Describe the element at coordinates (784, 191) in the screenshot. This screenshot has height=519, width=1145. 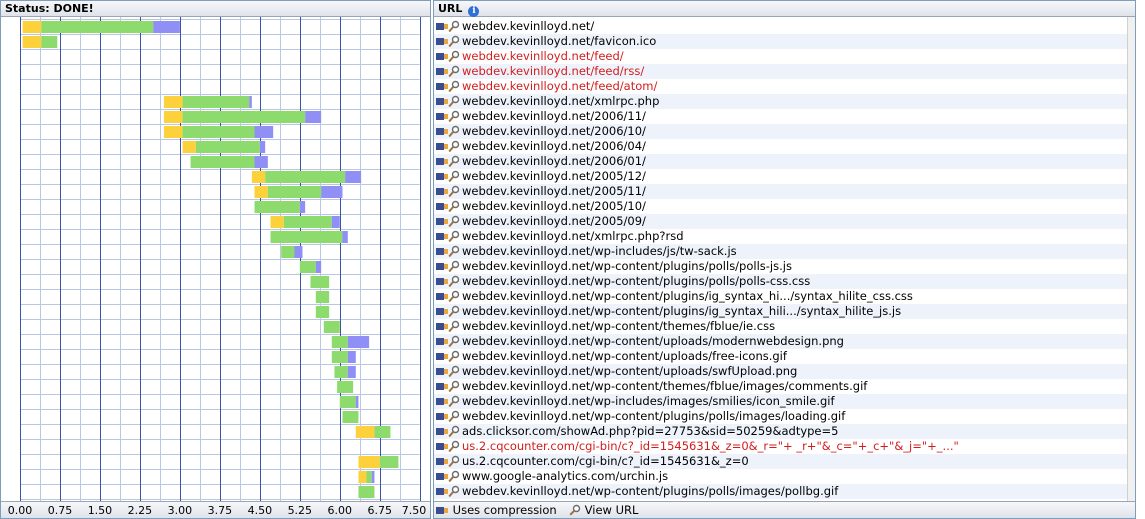
I see `url-row: webdev.kevinlloyd.net/2005/11/` at that location.